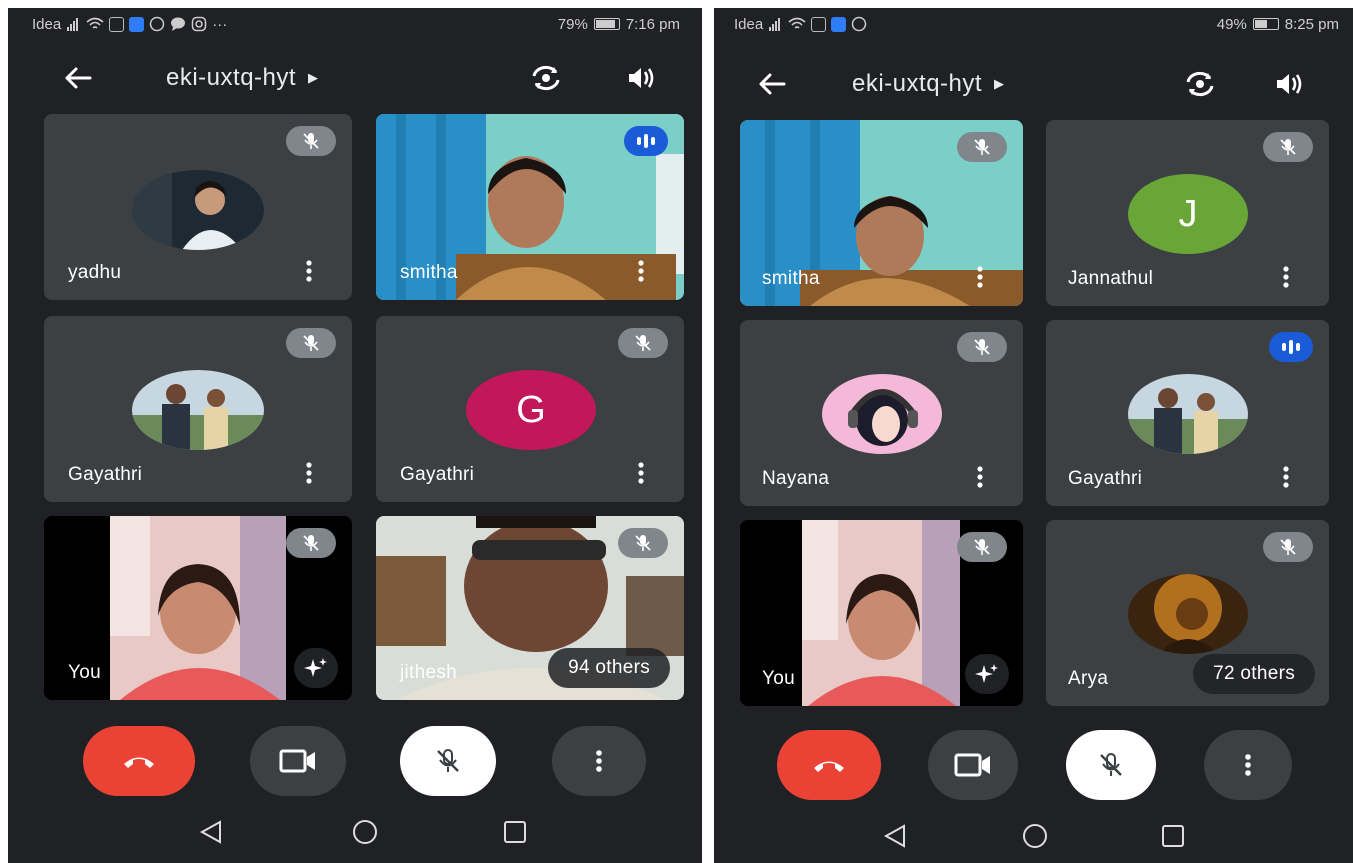 The width and height of the screenshot is (1353, 863). I want to click on phone-hangup-icon, so click(139, 762).